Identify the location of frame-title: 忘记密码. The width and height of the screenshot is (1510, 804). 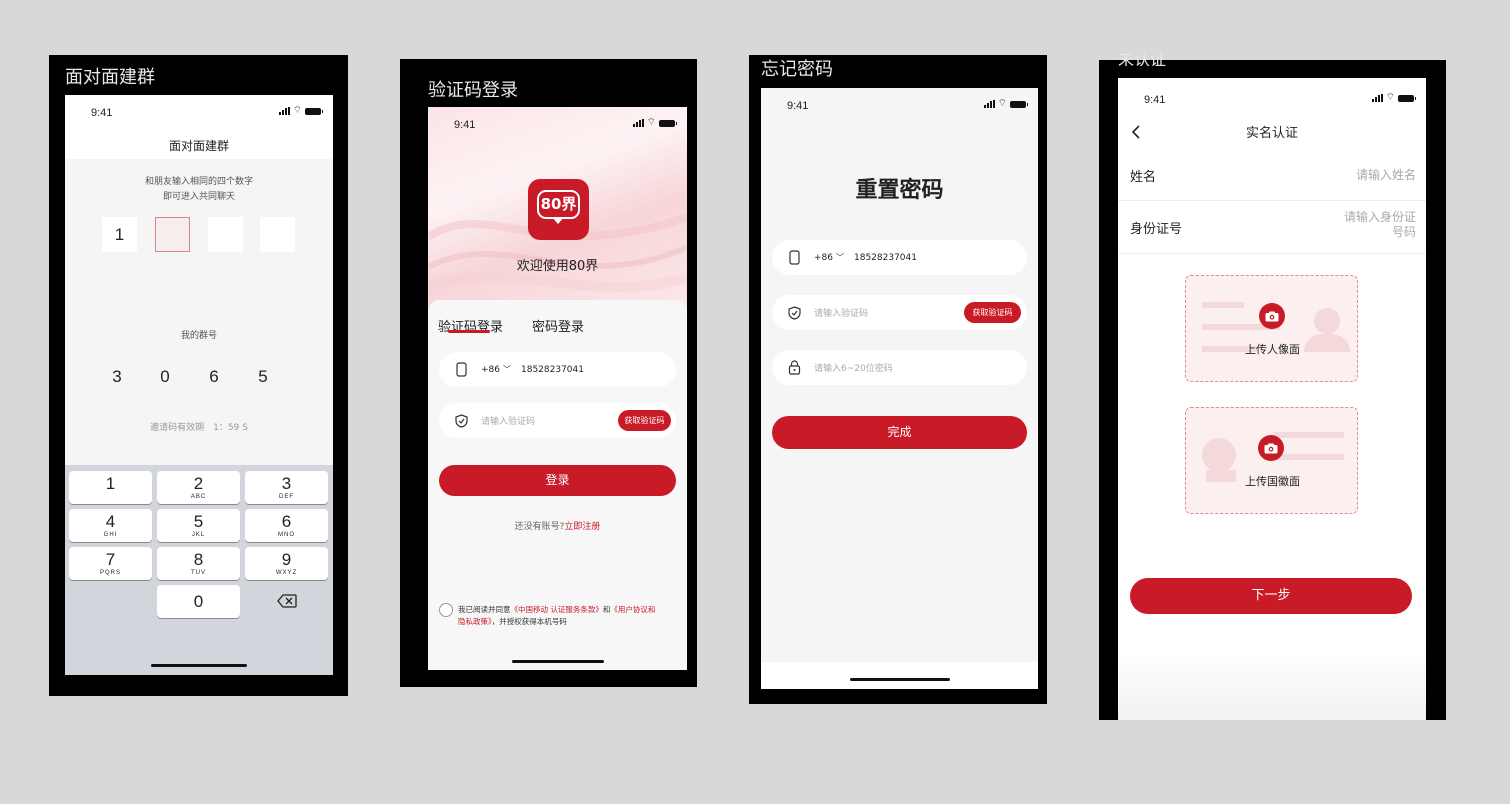
(797, 69).